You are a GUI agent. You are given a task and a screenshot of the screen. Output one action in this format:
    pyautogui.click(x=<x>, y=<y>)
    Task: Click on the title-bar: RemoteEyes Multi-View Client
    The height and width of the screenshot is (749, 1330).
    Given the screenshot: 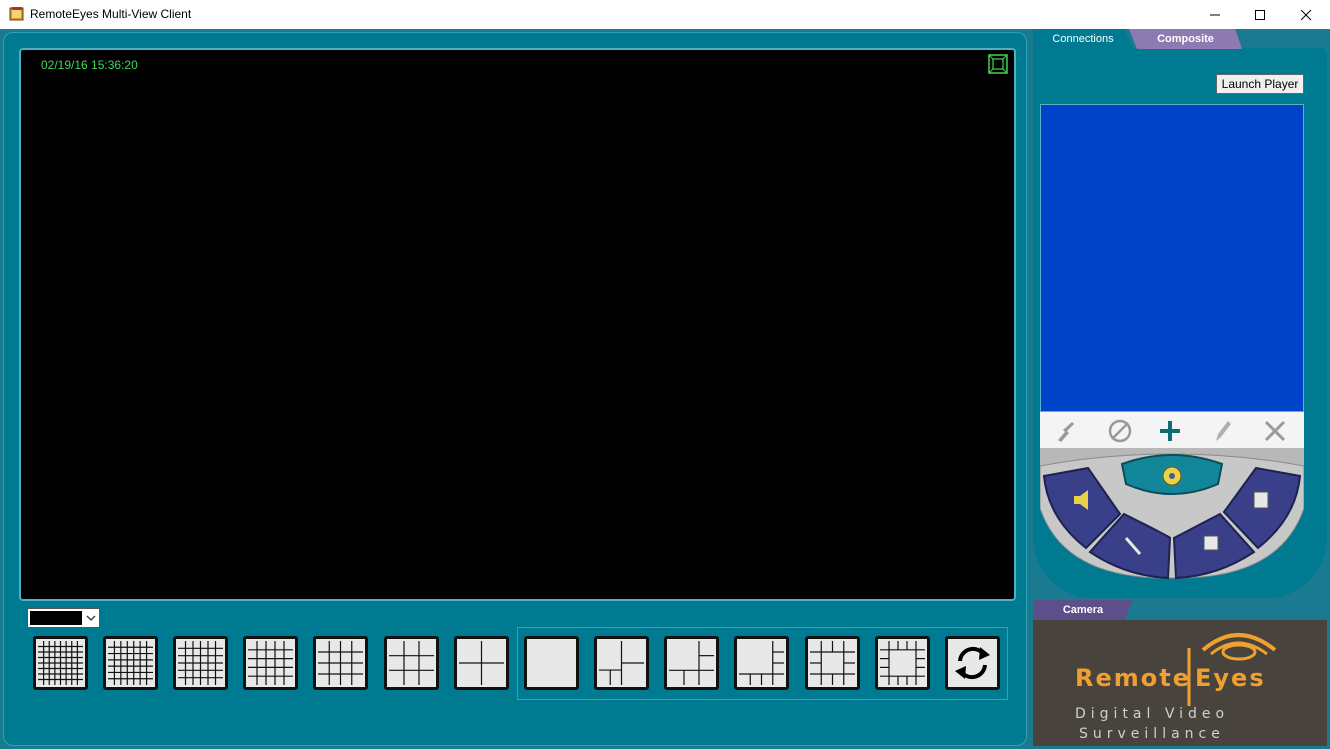 What is the action you would take?
    pyautogui.click(x=665, y=14)
    